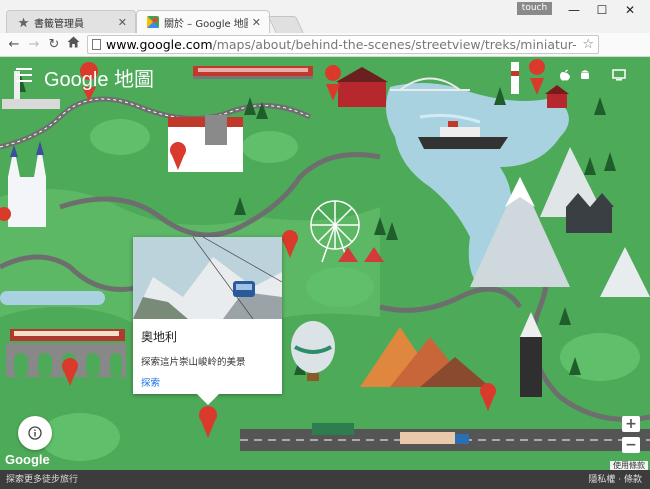 The height and width of the screenshot is (489, 650). What do you see at coordinates (193, 362) in the screenshot?
I see `card-description: 探索這片崇山峻岭的美景` at bounding box center [193, 362].